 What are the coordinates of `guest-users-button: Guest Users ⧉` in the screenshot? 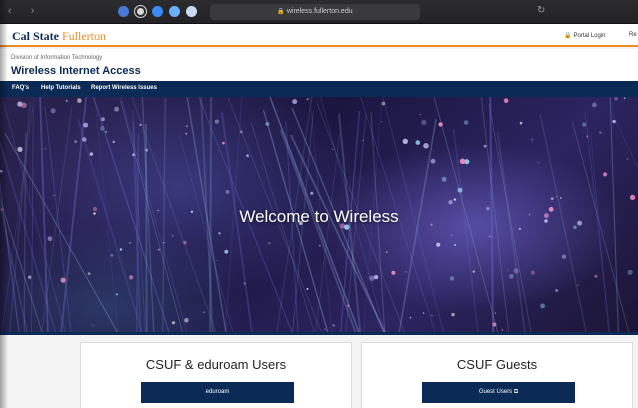 It's located at (498, 392).